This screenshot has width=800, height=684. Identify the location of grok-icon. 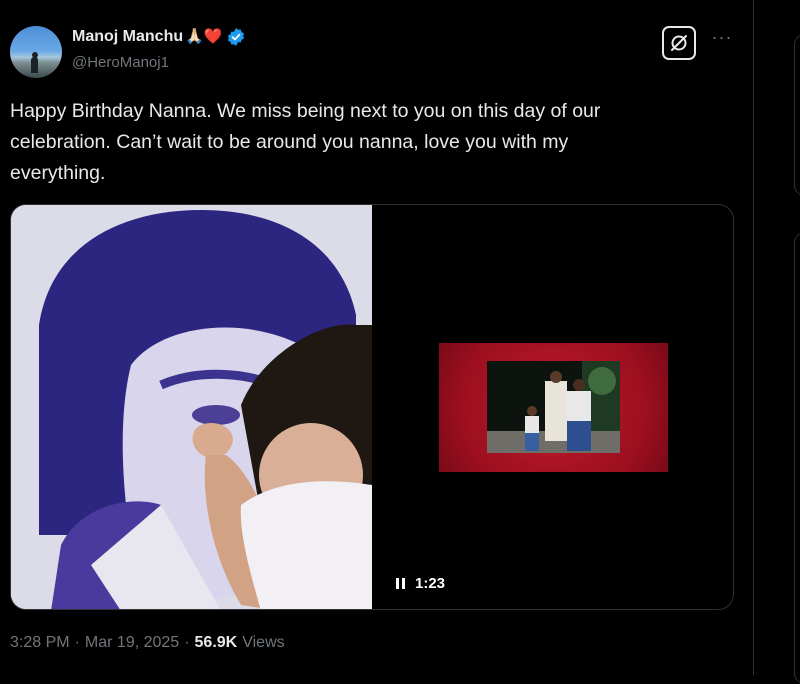
(679, 43).